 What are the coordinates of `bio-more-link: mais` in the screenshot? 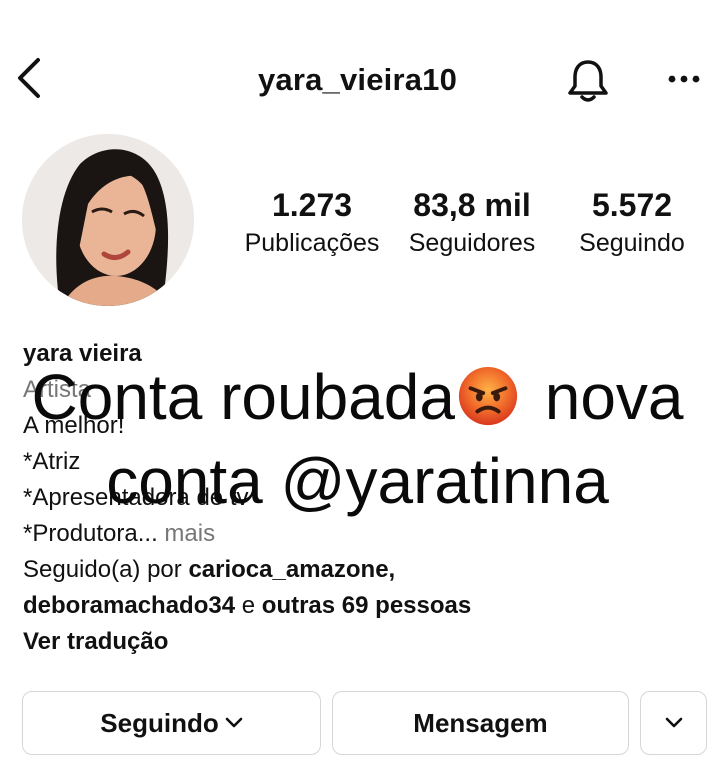 It's located at (189, 533).